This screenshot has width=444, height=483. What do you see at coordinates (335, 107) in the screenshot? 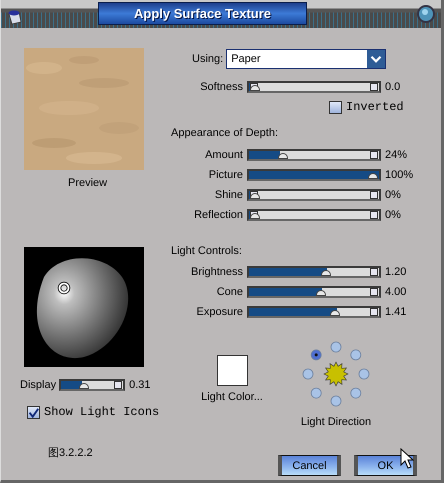
I see `inverted-checkbox` at bounding box center [335, 107].